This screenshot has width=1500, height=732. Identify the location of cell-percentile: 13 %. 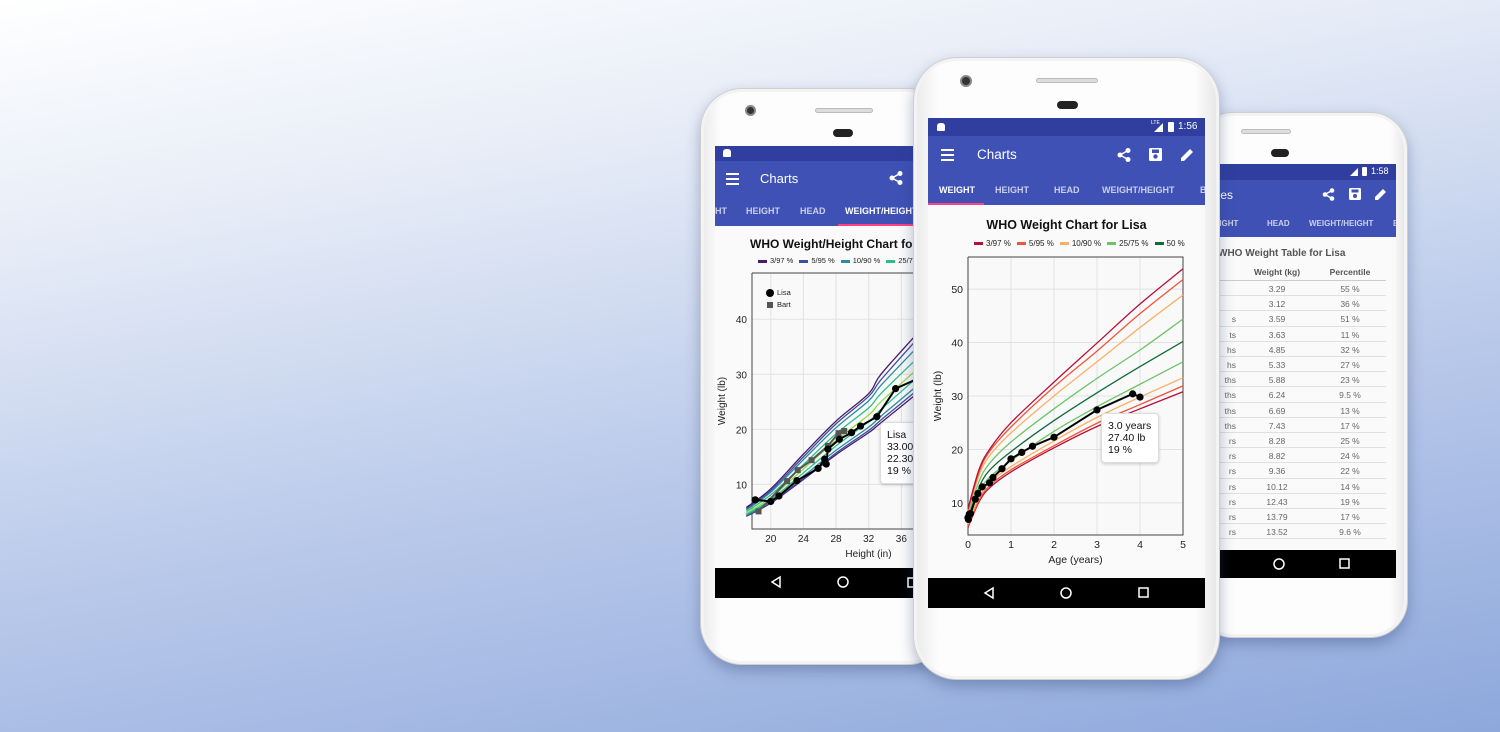
(1350, 410).